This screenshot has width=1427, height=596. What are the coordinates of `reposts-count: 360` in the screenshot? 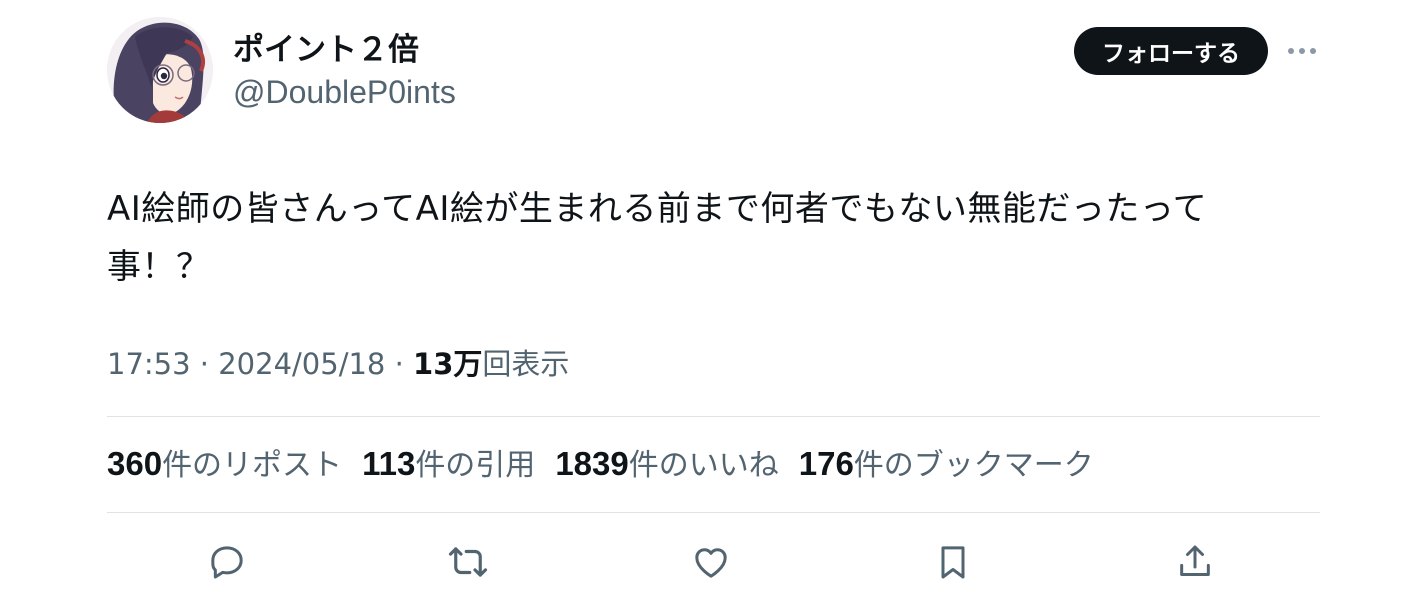 It's located at (135, 463).